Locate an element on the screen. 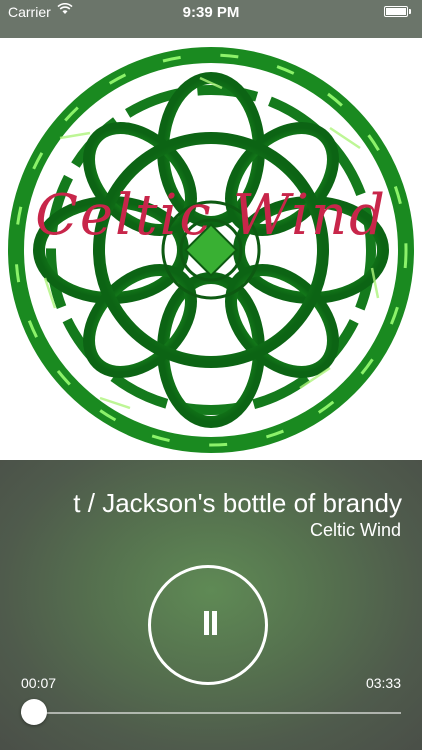 The width and height of the screenshot is (422, 750). progress-slider is located at coordinates (210, 712).